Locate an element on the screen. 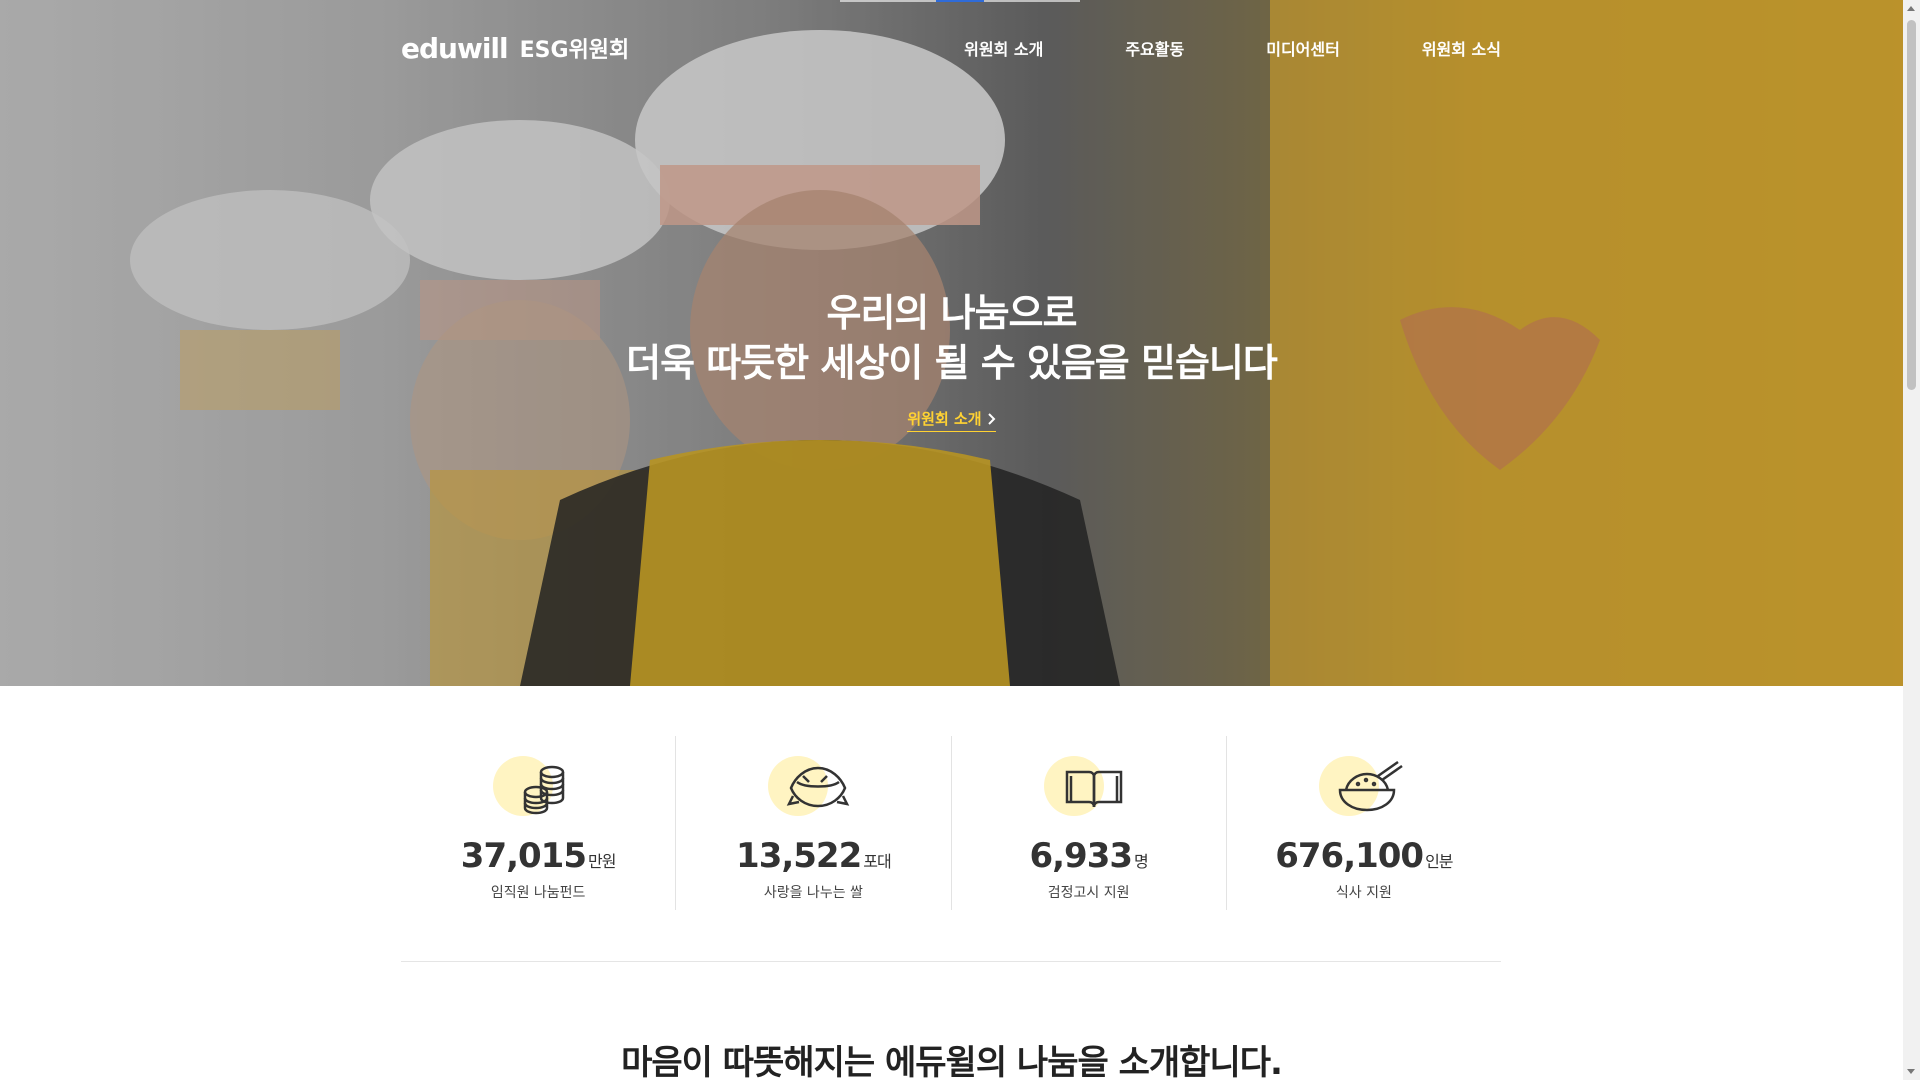  hero-title-line2: 더욱 따듯한 세상이 될 수 있음을 믿습니다 is located at coordinates (952, 363).